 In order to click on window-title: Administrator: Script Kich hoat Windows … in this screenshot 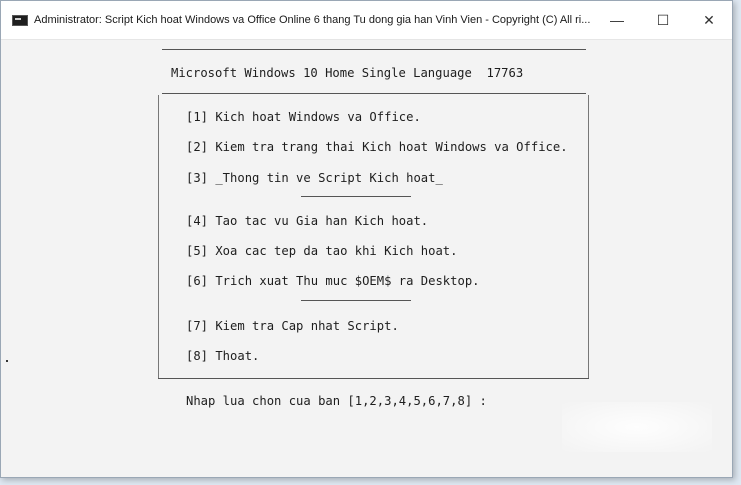, I will do `click(312, 20)`.